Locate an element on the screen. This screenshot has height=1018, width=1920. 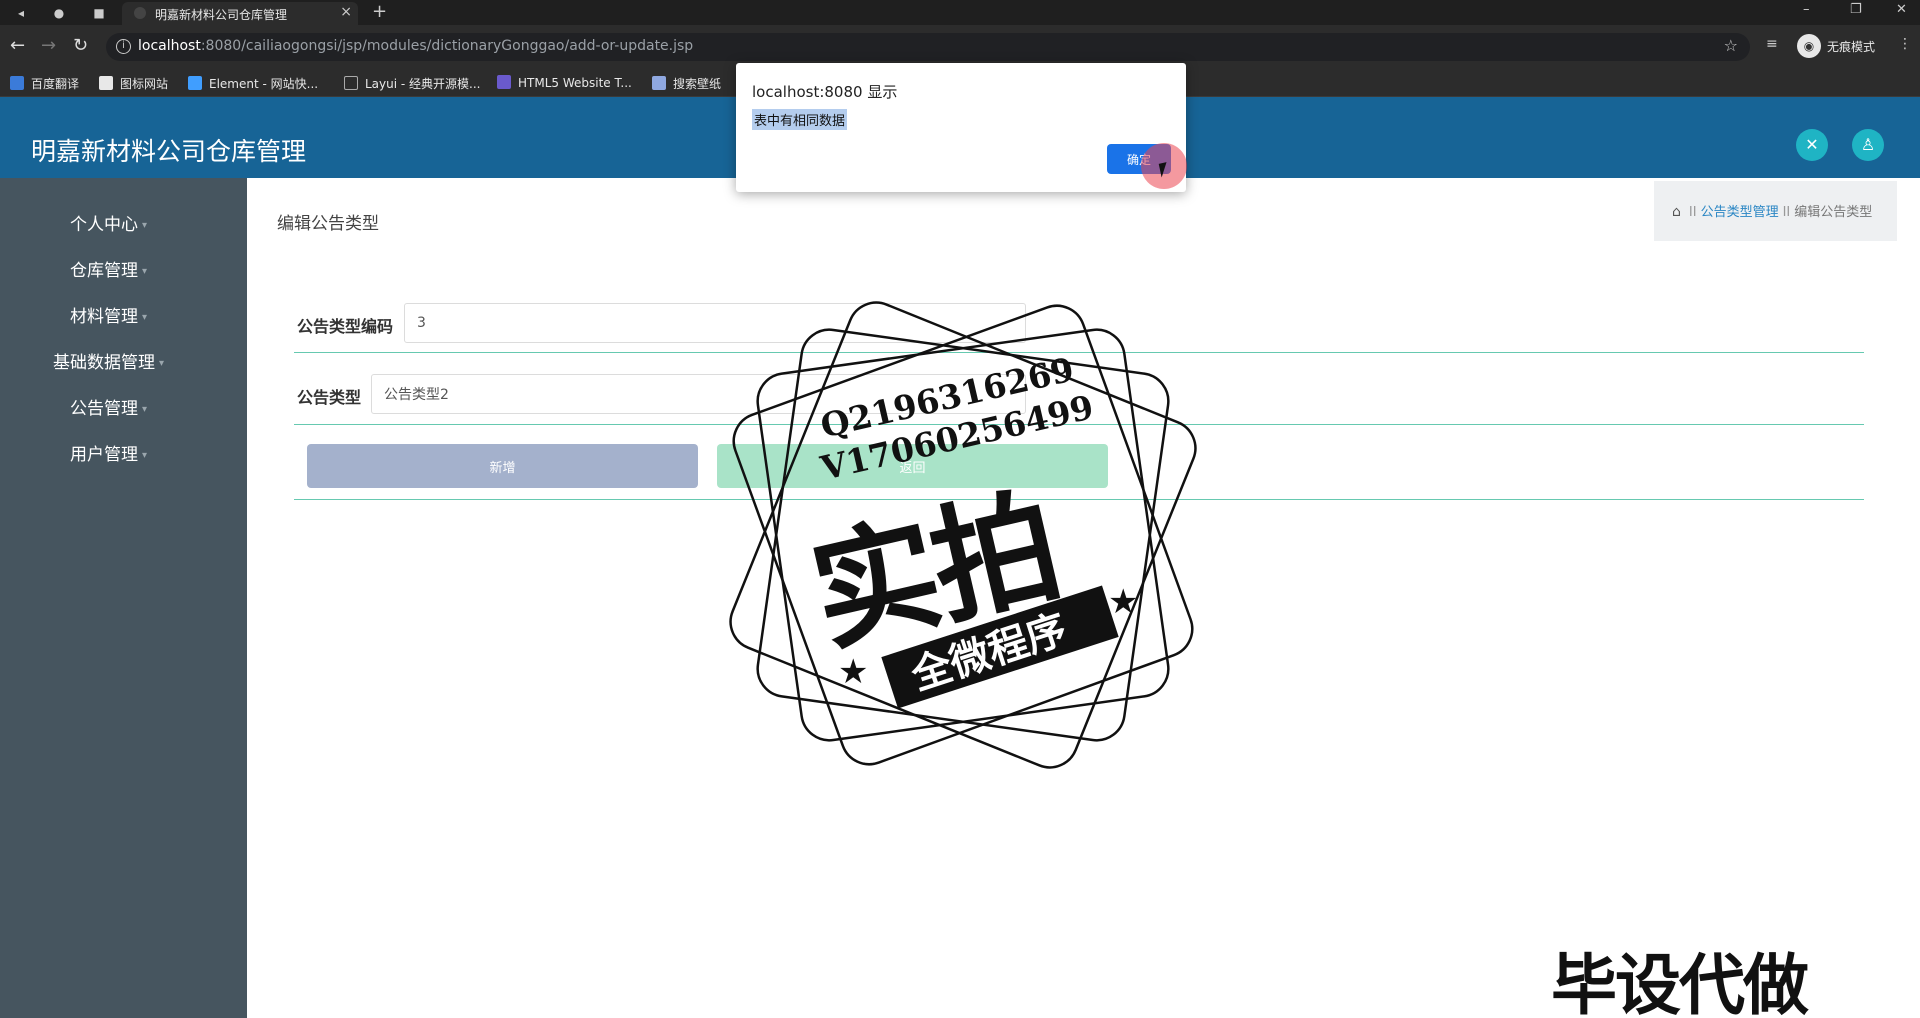
globe-icon: ● is located at coordinates (59, 13).